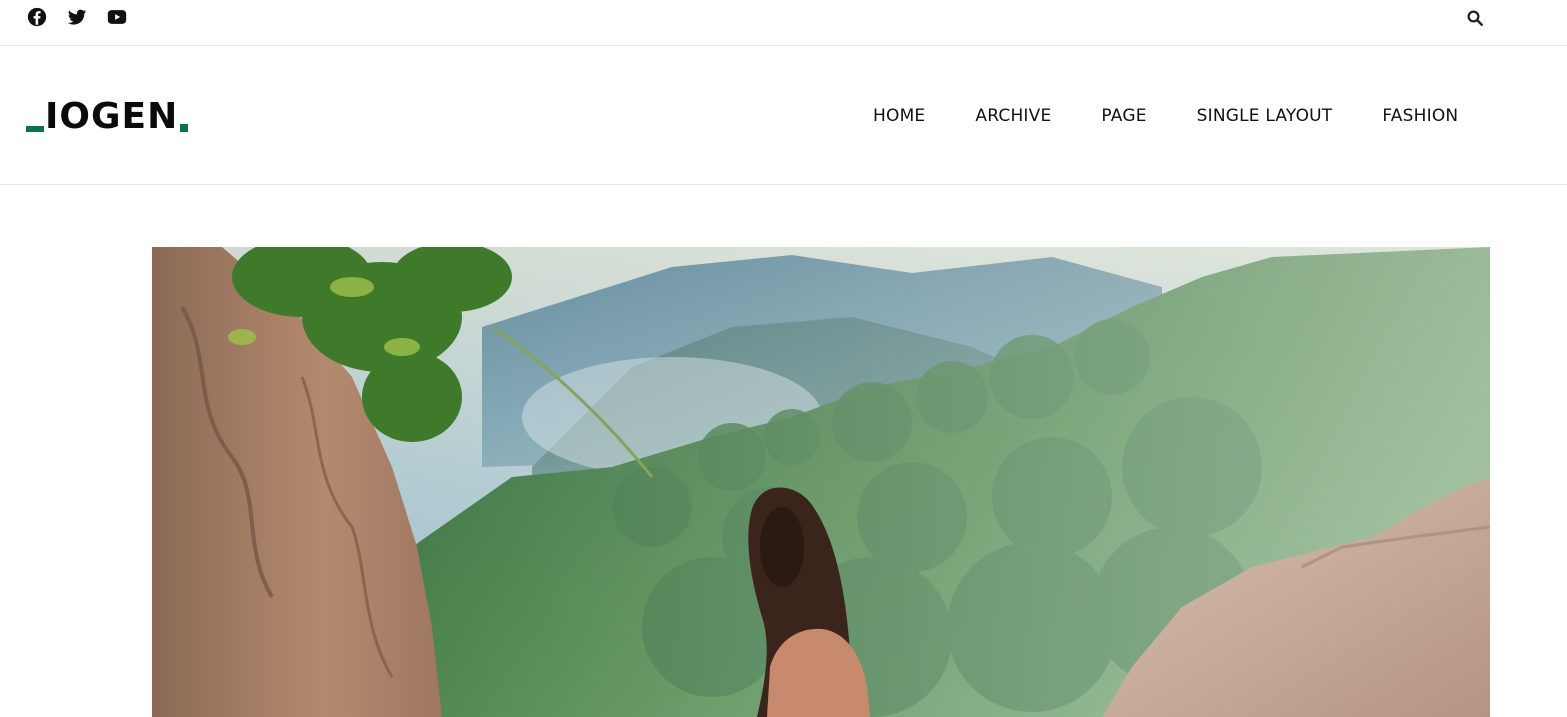 The width and height of the screenshot is (1567, 717). What do you see at coordinates (1013, 116) in the screenshot?
I see `nav-item-archive: ARCHIVE` at bounding box center [1013, 116].